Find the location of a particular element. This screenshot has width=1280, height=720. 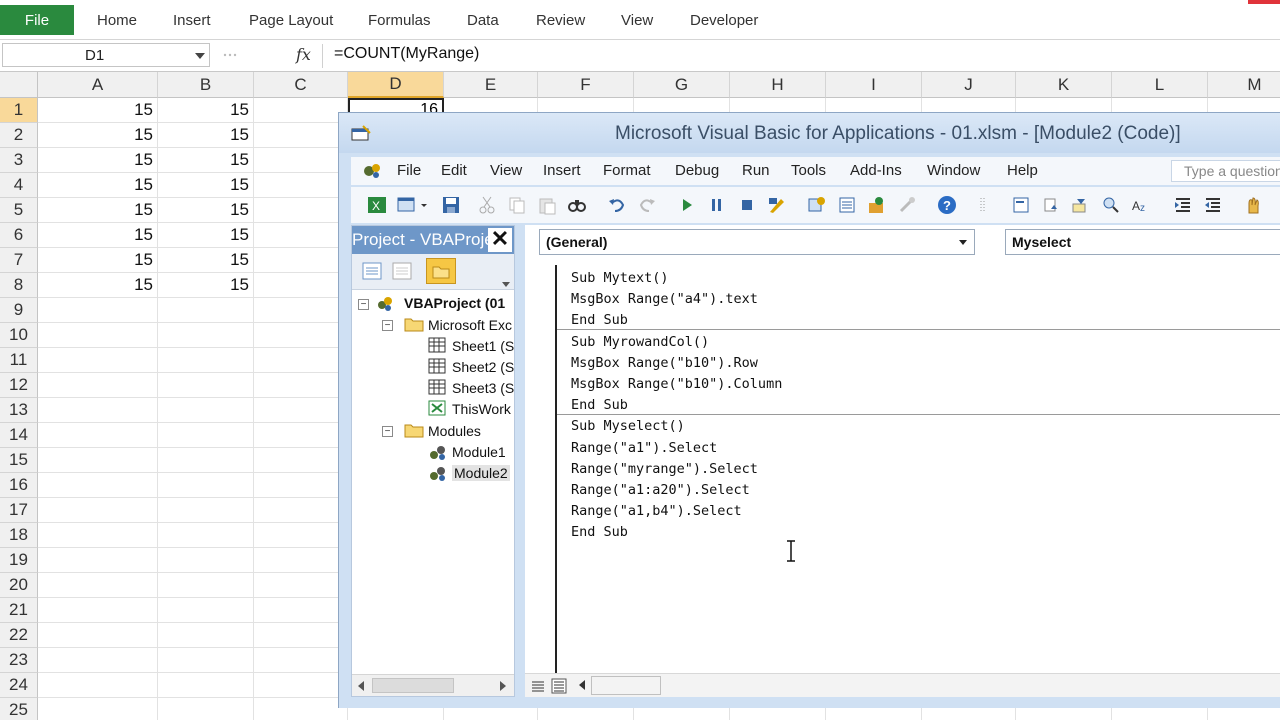

cell-c17 is located at coordinates (301, 510).